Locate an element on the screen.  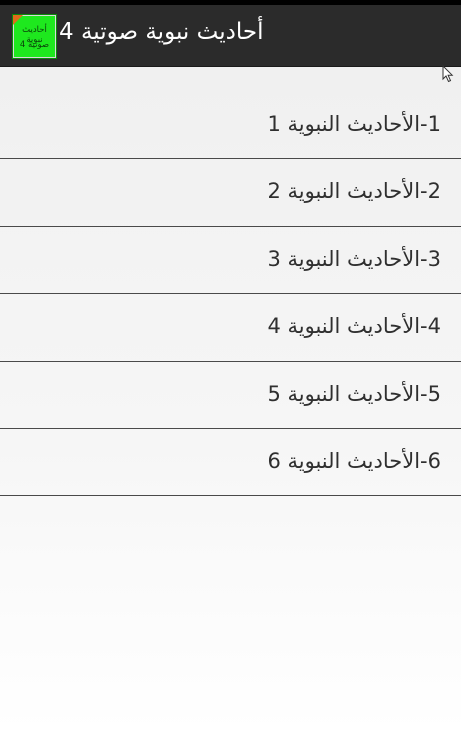
list-item-label: 6-الأحاديث النبوية 6 is located at coordinates (354, 460).